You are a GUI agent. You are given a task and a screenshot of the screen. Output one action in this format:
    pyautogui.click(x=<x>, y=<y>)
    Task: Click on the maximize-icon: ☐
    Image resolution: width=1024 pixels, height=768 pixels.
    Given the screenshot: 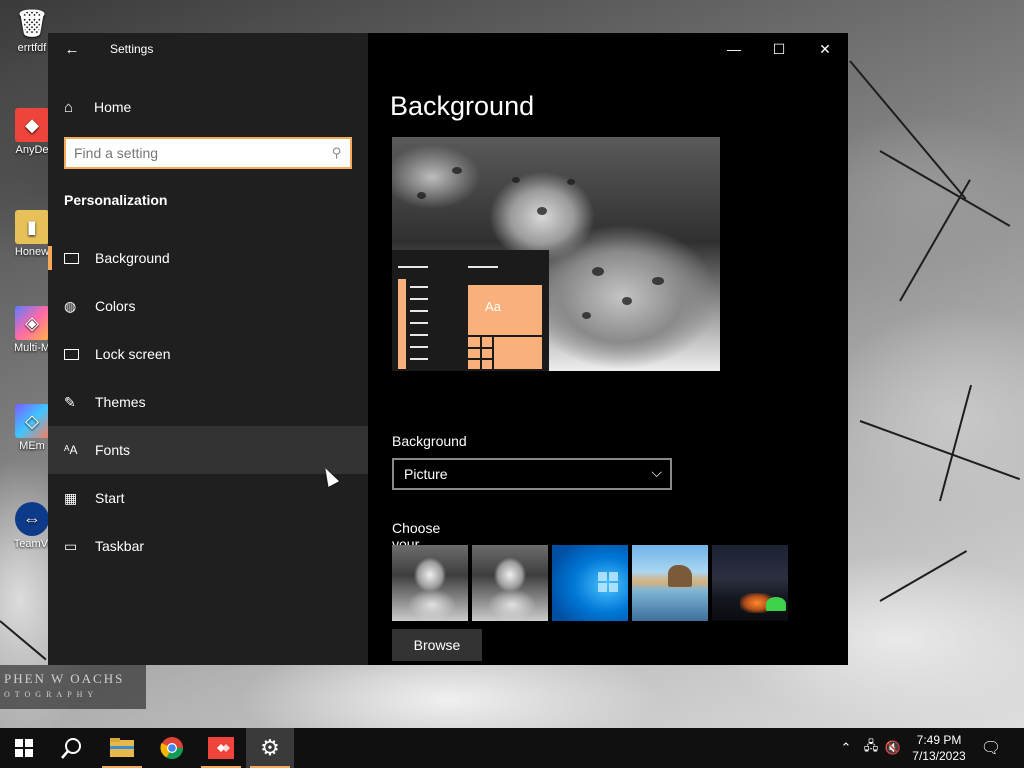 What is the action you would take?
    pyautogui.click(x=779, y=48)
    